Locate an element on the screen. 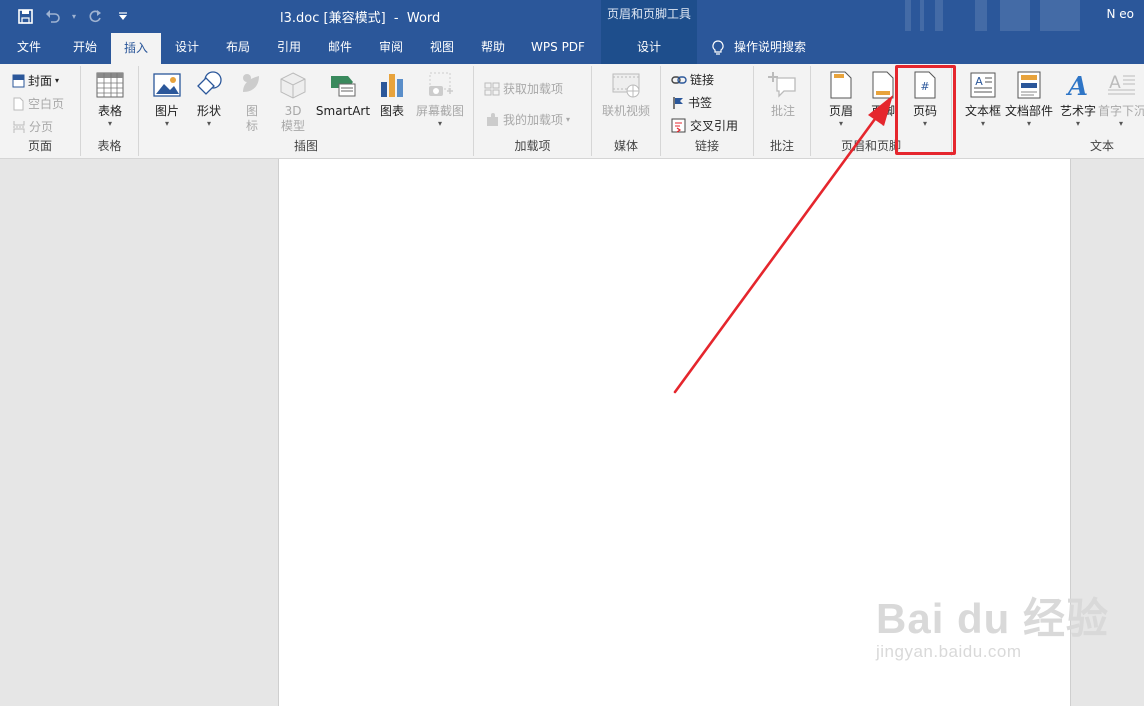 The height and width of the screenshot is (706, 1144). online-video-label: 联机视频 is located at coordinates (625, 111).